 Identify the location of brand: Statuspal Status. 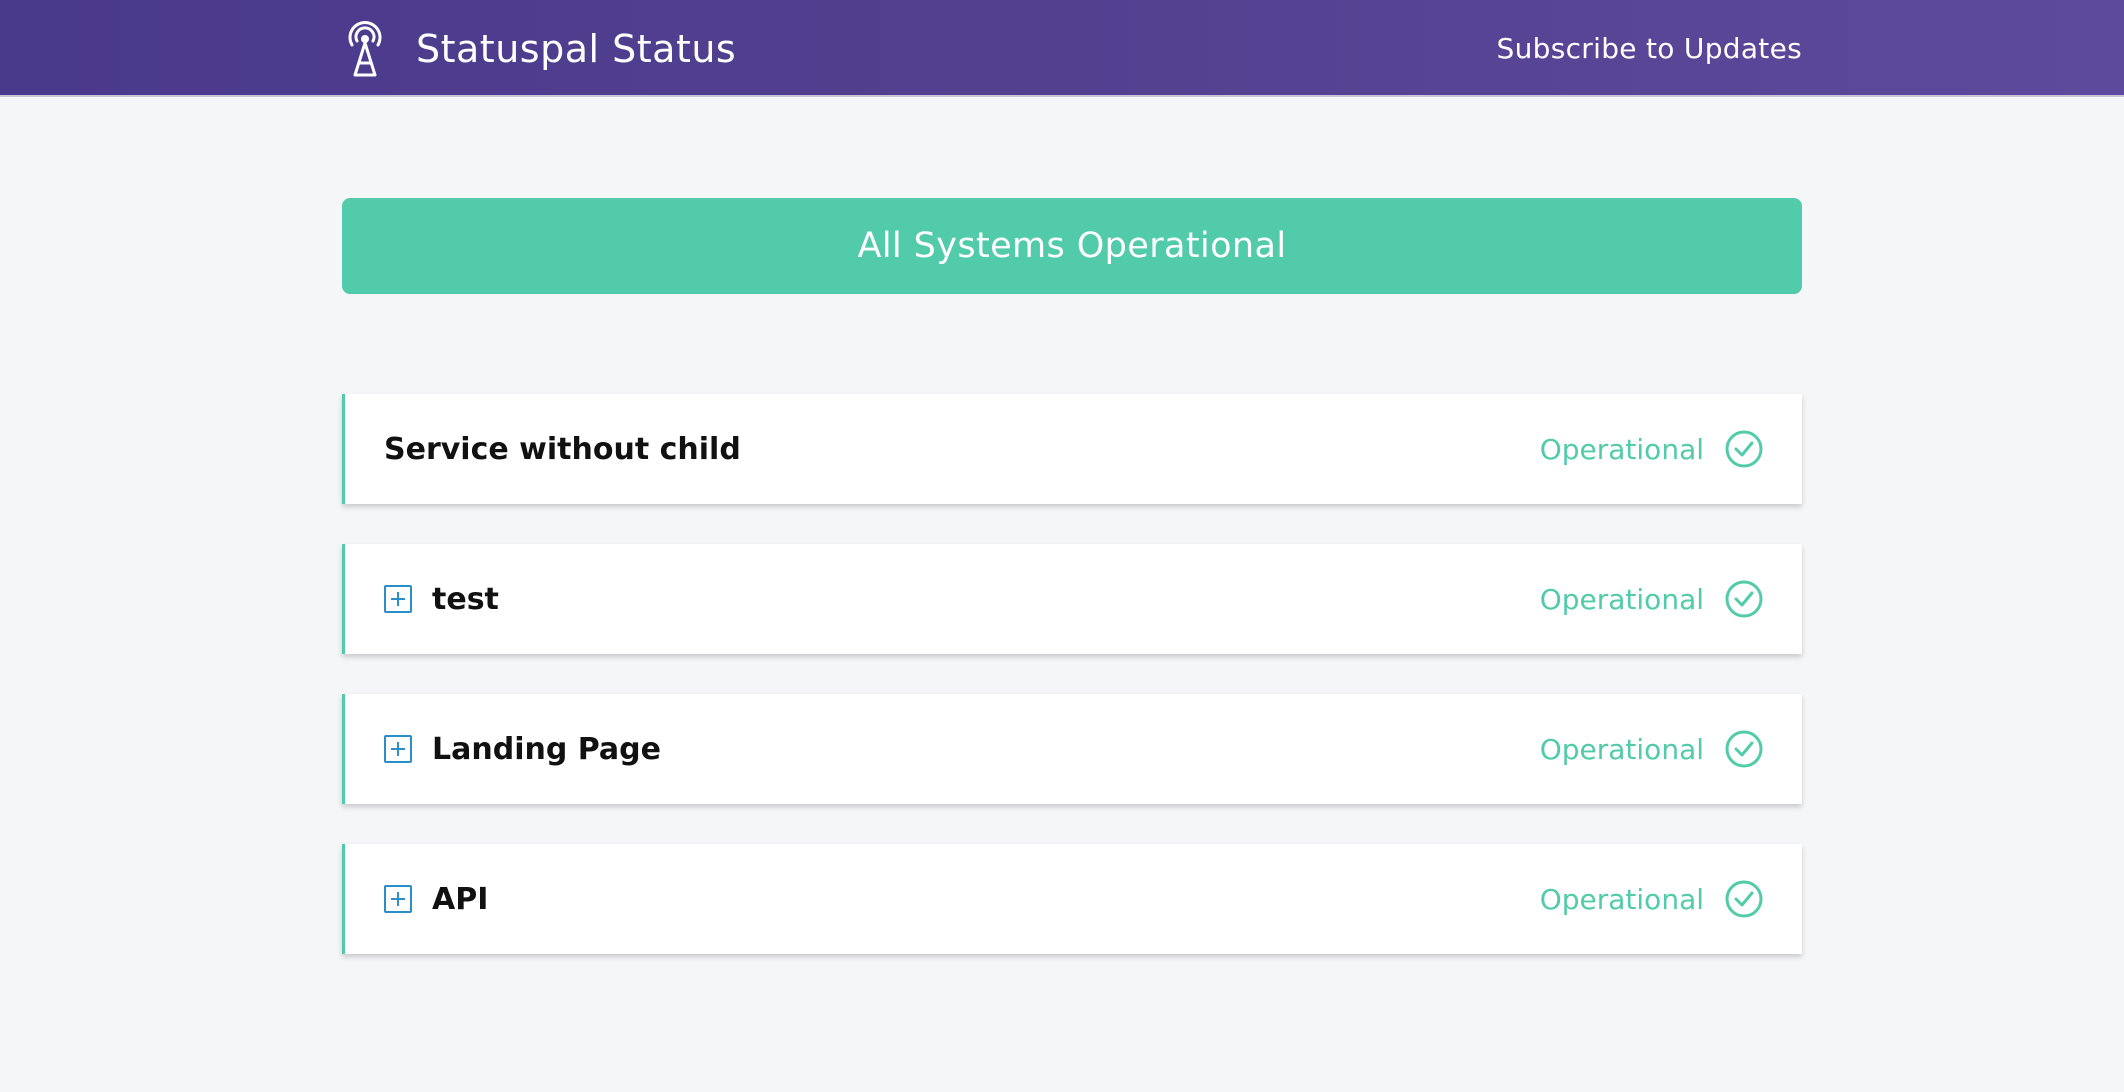
(539, 49).